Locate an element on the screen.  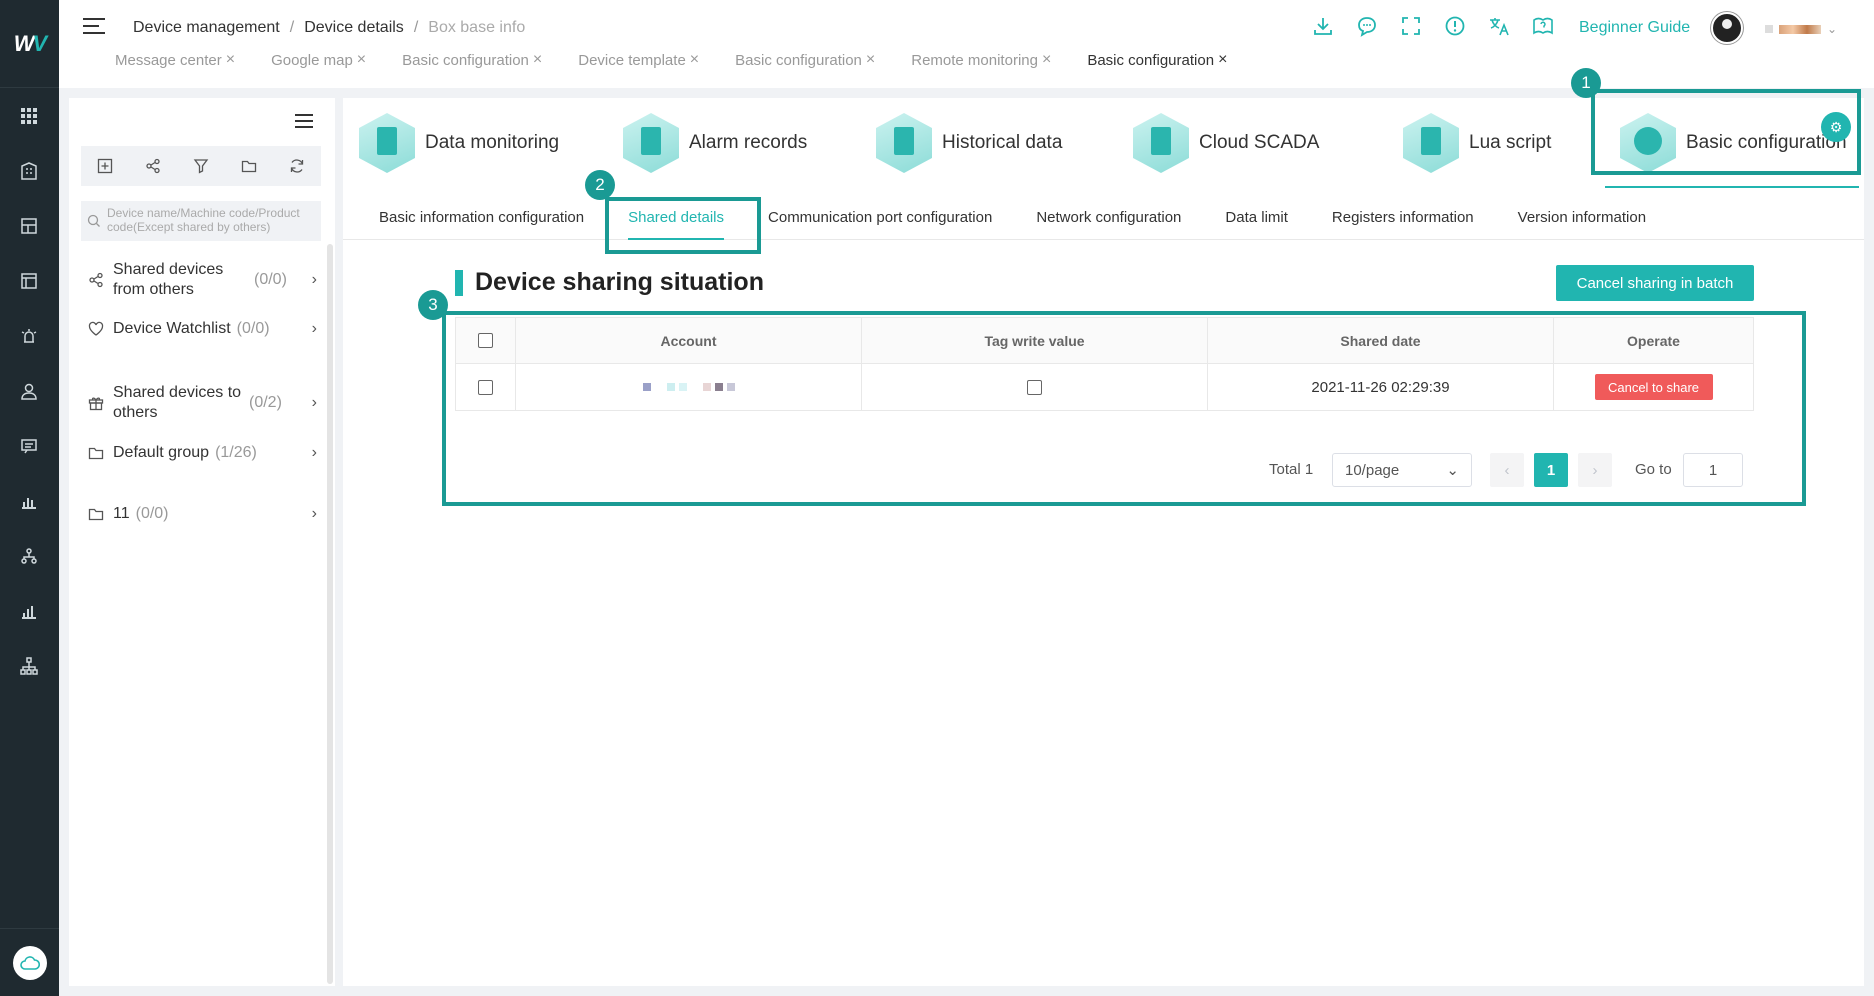
module-cloud-scada: Cloud SCADA is located at coordinates (1224, 143).